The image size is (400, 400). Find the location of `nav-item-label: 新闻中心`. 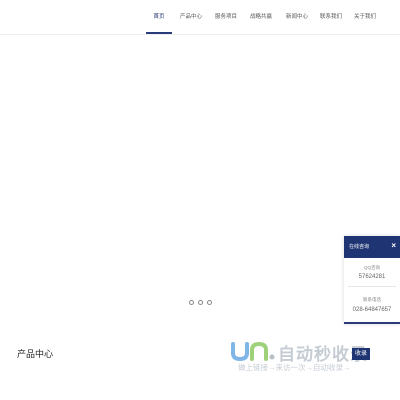

nav-item-label: 新闻中心 is located at coordinates (296, 17).